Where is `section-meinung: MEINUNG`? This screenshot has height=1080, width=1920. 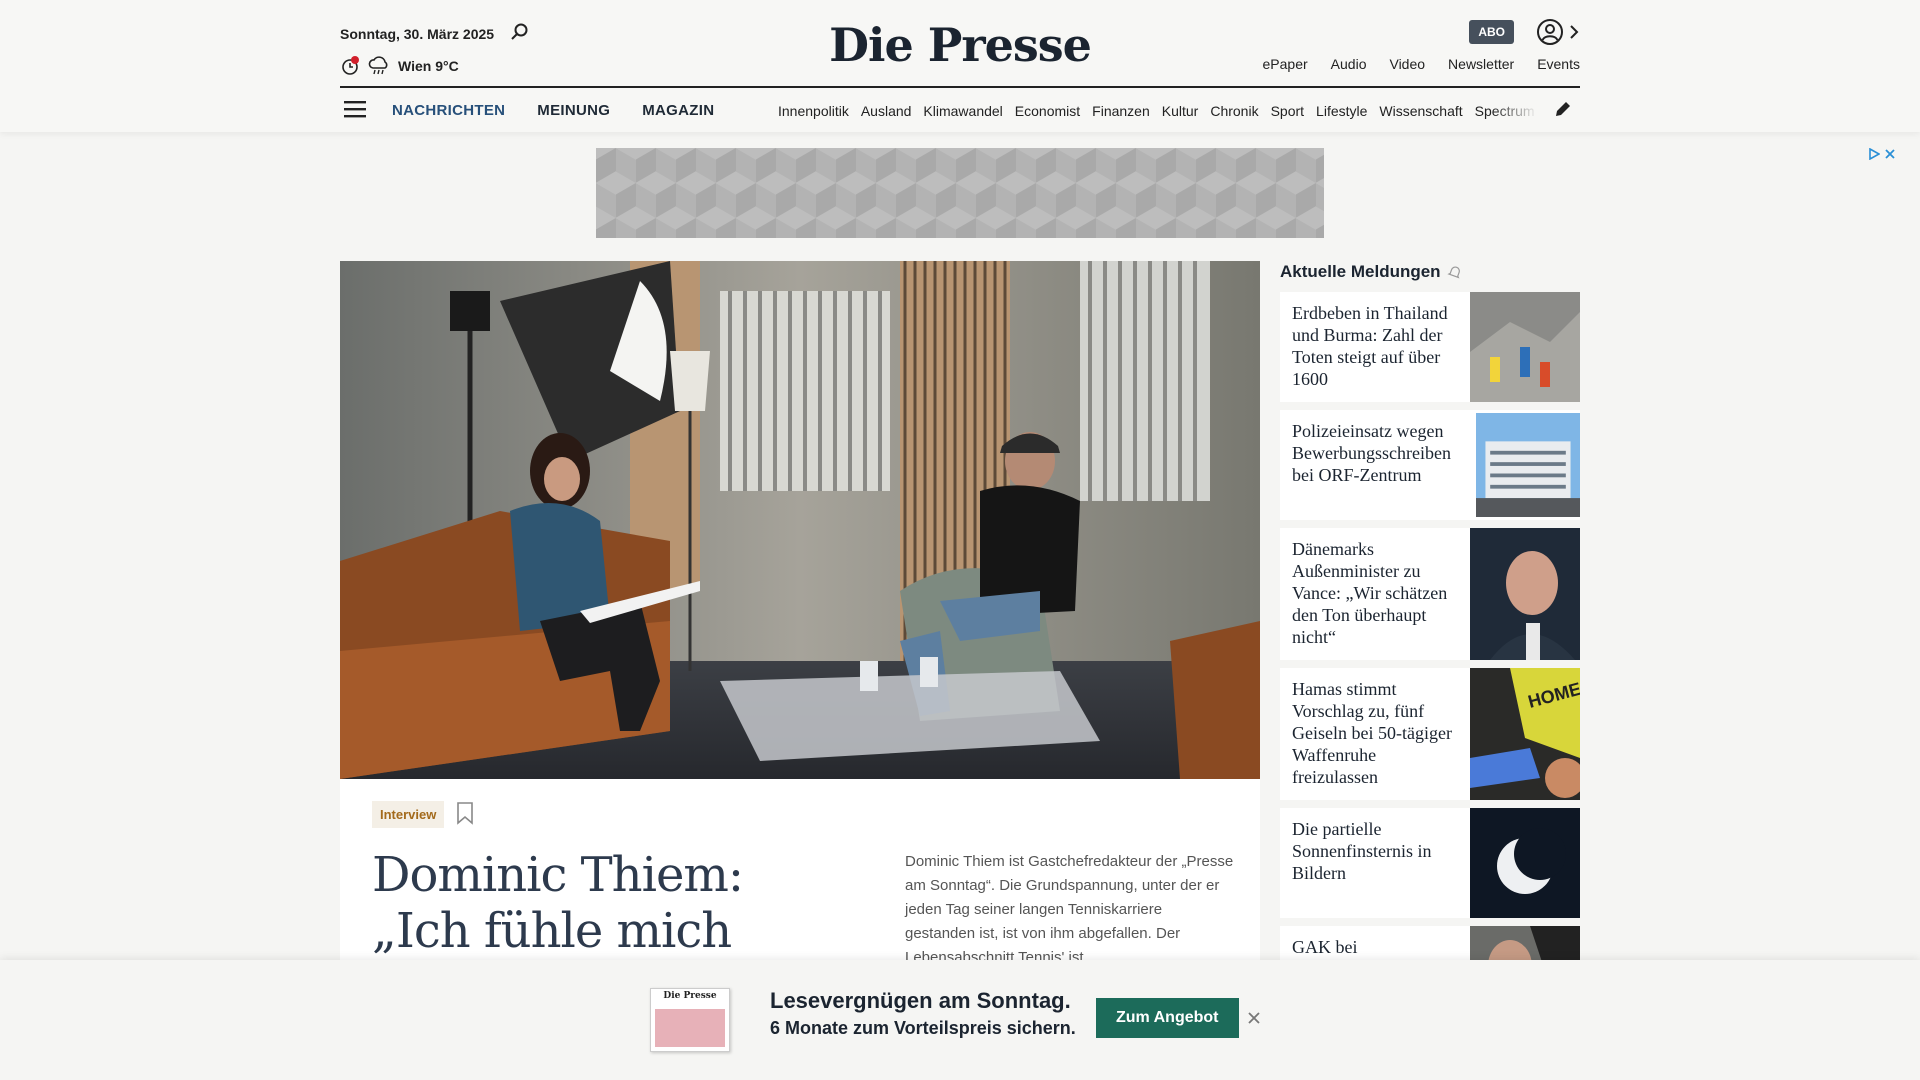 section-meinung: MEINUNG is located at coordinates (573, 110).